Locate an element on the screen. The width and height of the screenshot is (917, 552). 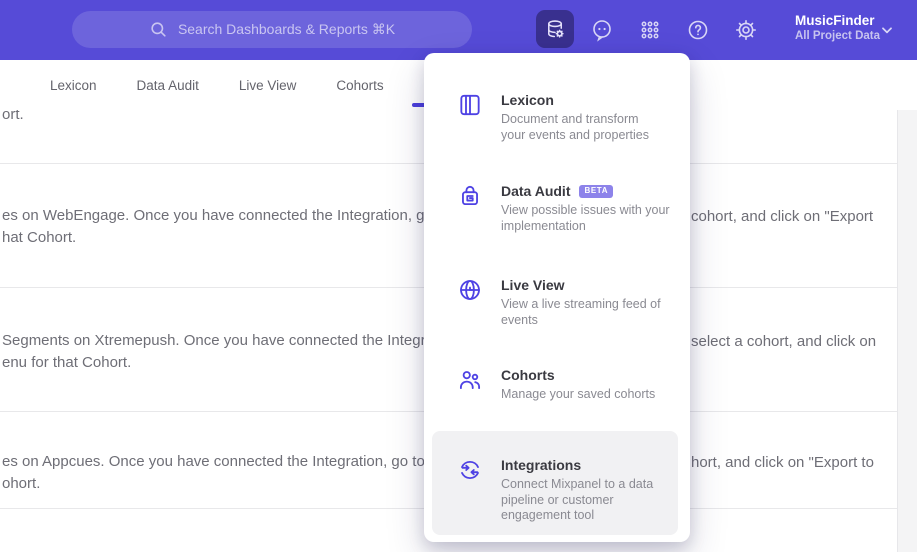
chevron-down-icon is located at coordinates (887, 30).